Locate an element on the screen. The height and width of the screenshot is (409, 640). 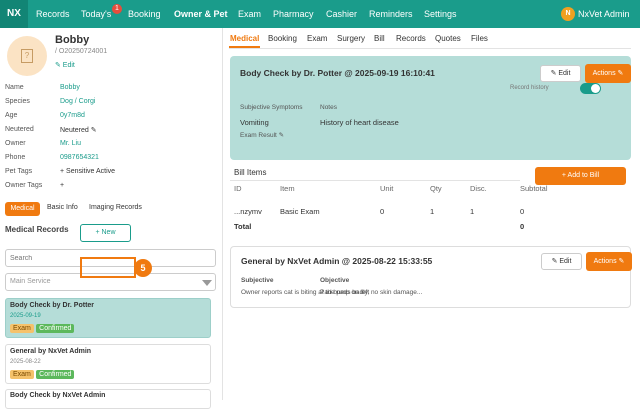
field-label-owner: Owner is located at coordinates (15, 143).